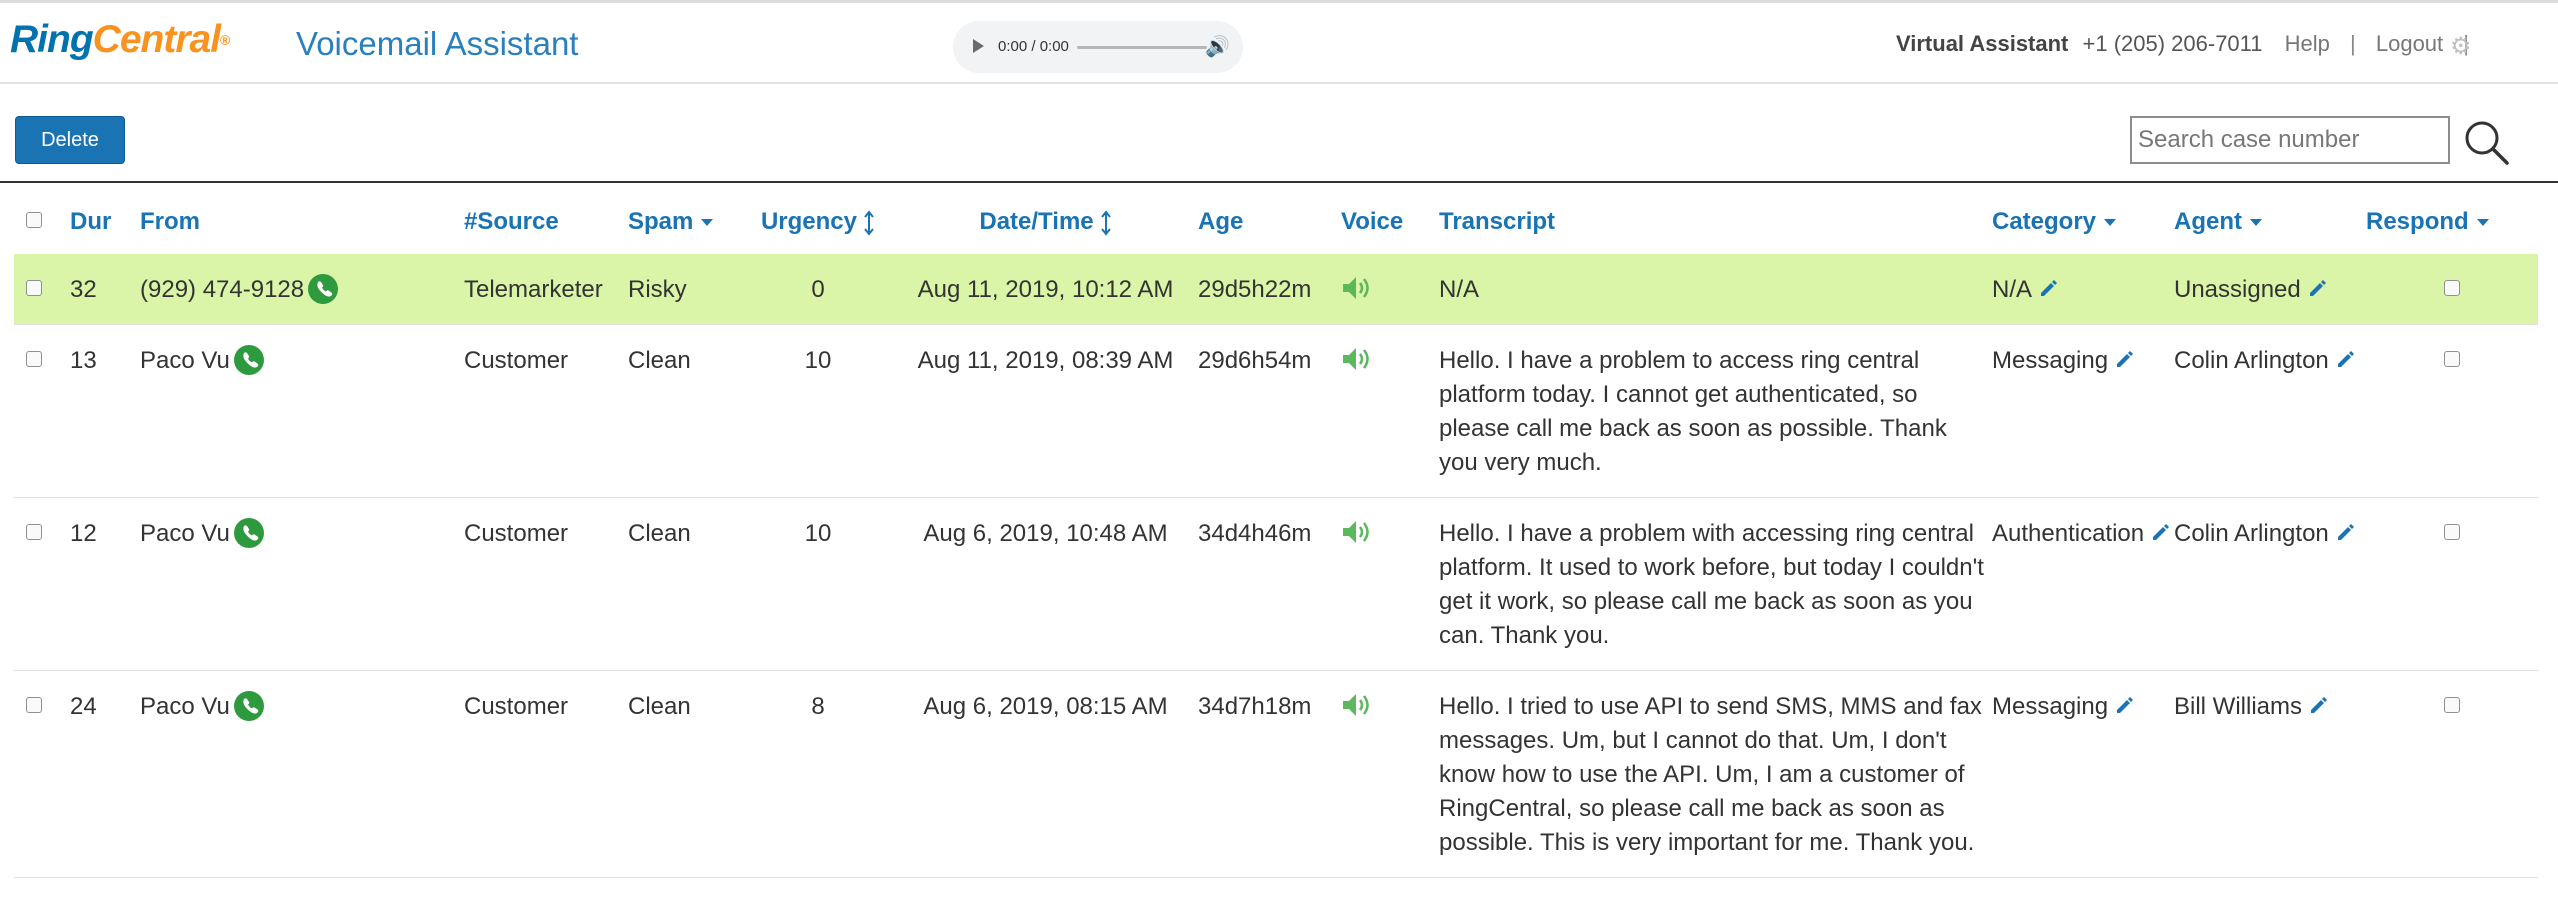  Describe the element at coordinates (105, 222) in the screenshot. I see `col-dur: Dur` at that location.